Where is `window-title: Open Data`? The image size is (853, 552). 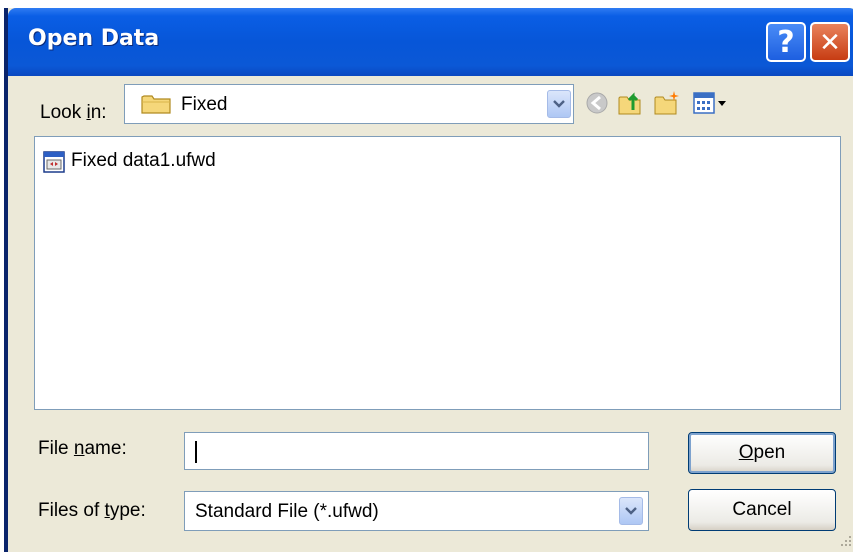
window-title: Open Data is located at coordinates (94, 38).